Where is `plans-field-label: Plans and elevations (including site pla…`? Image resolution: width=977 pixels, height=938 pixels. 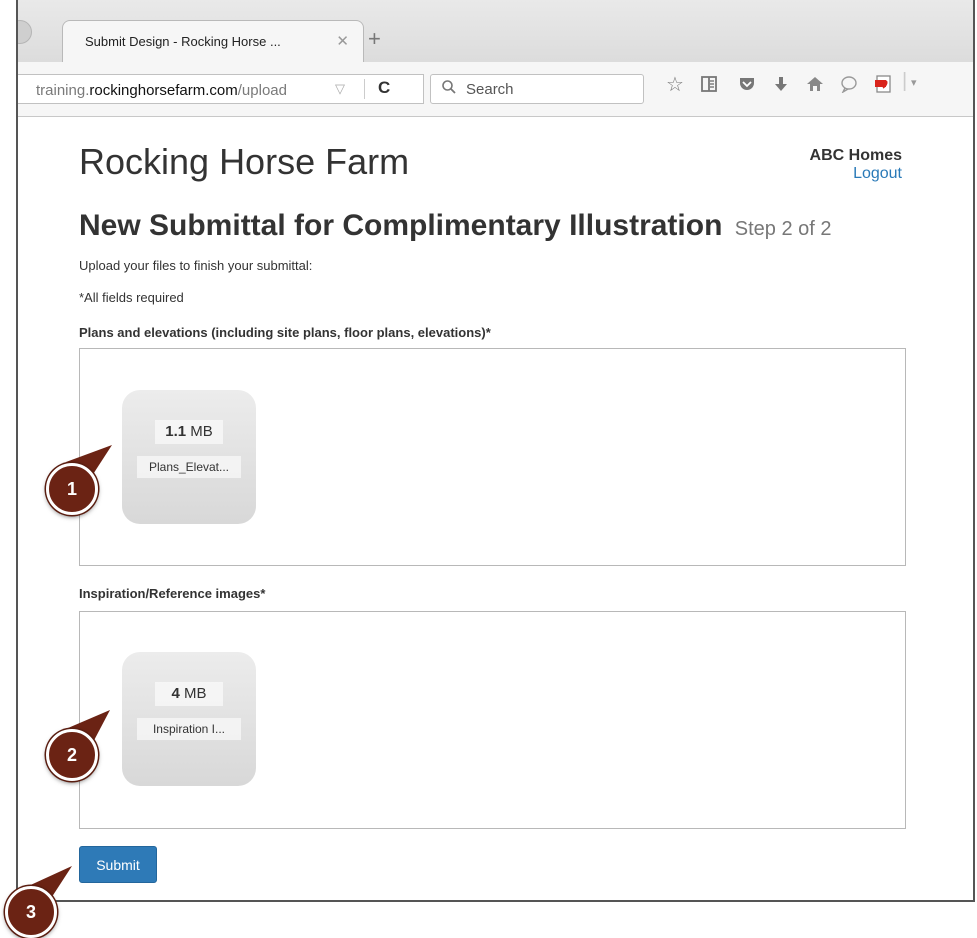 plans-field-label: Plans and elevations (including site pla… is located at coordinates (285, 332).